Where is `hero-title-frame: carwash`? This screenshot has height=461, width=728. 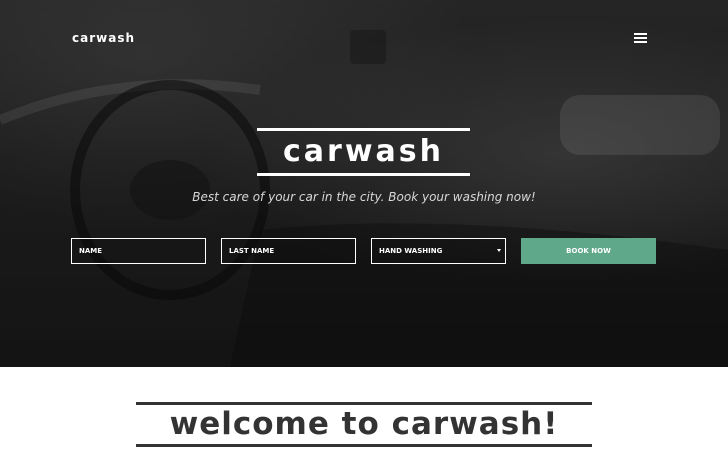 hero-title-frame: carwash is located at coordinates (363, 152).